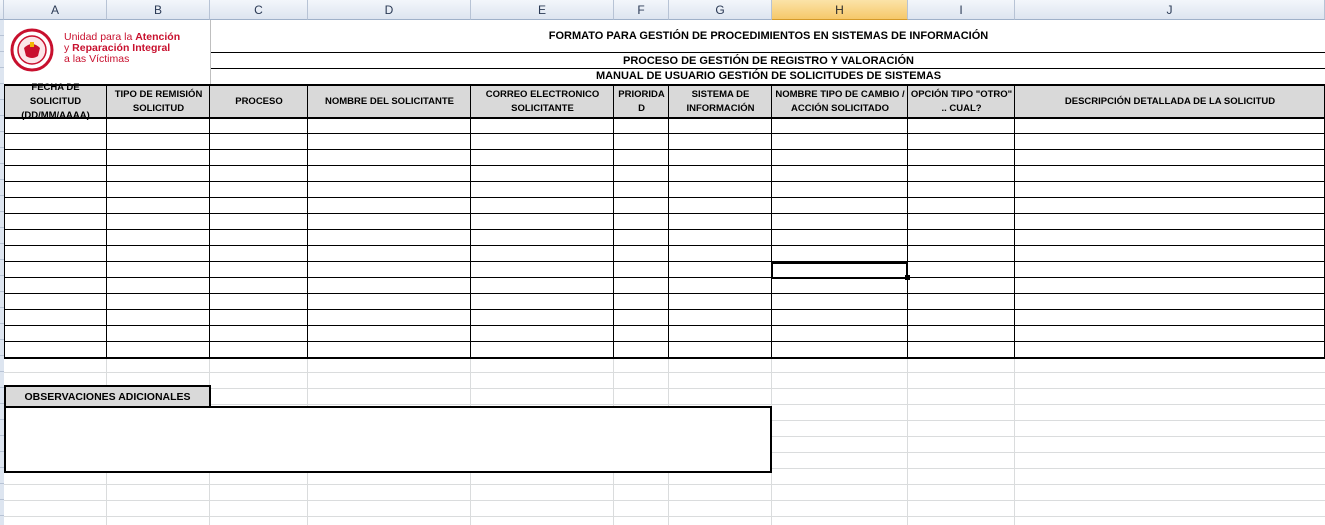 The image size is (1325, 525). Describe the element at coordinates (720, 10) in the screenshot. I see `column-header-g: G` at that location.